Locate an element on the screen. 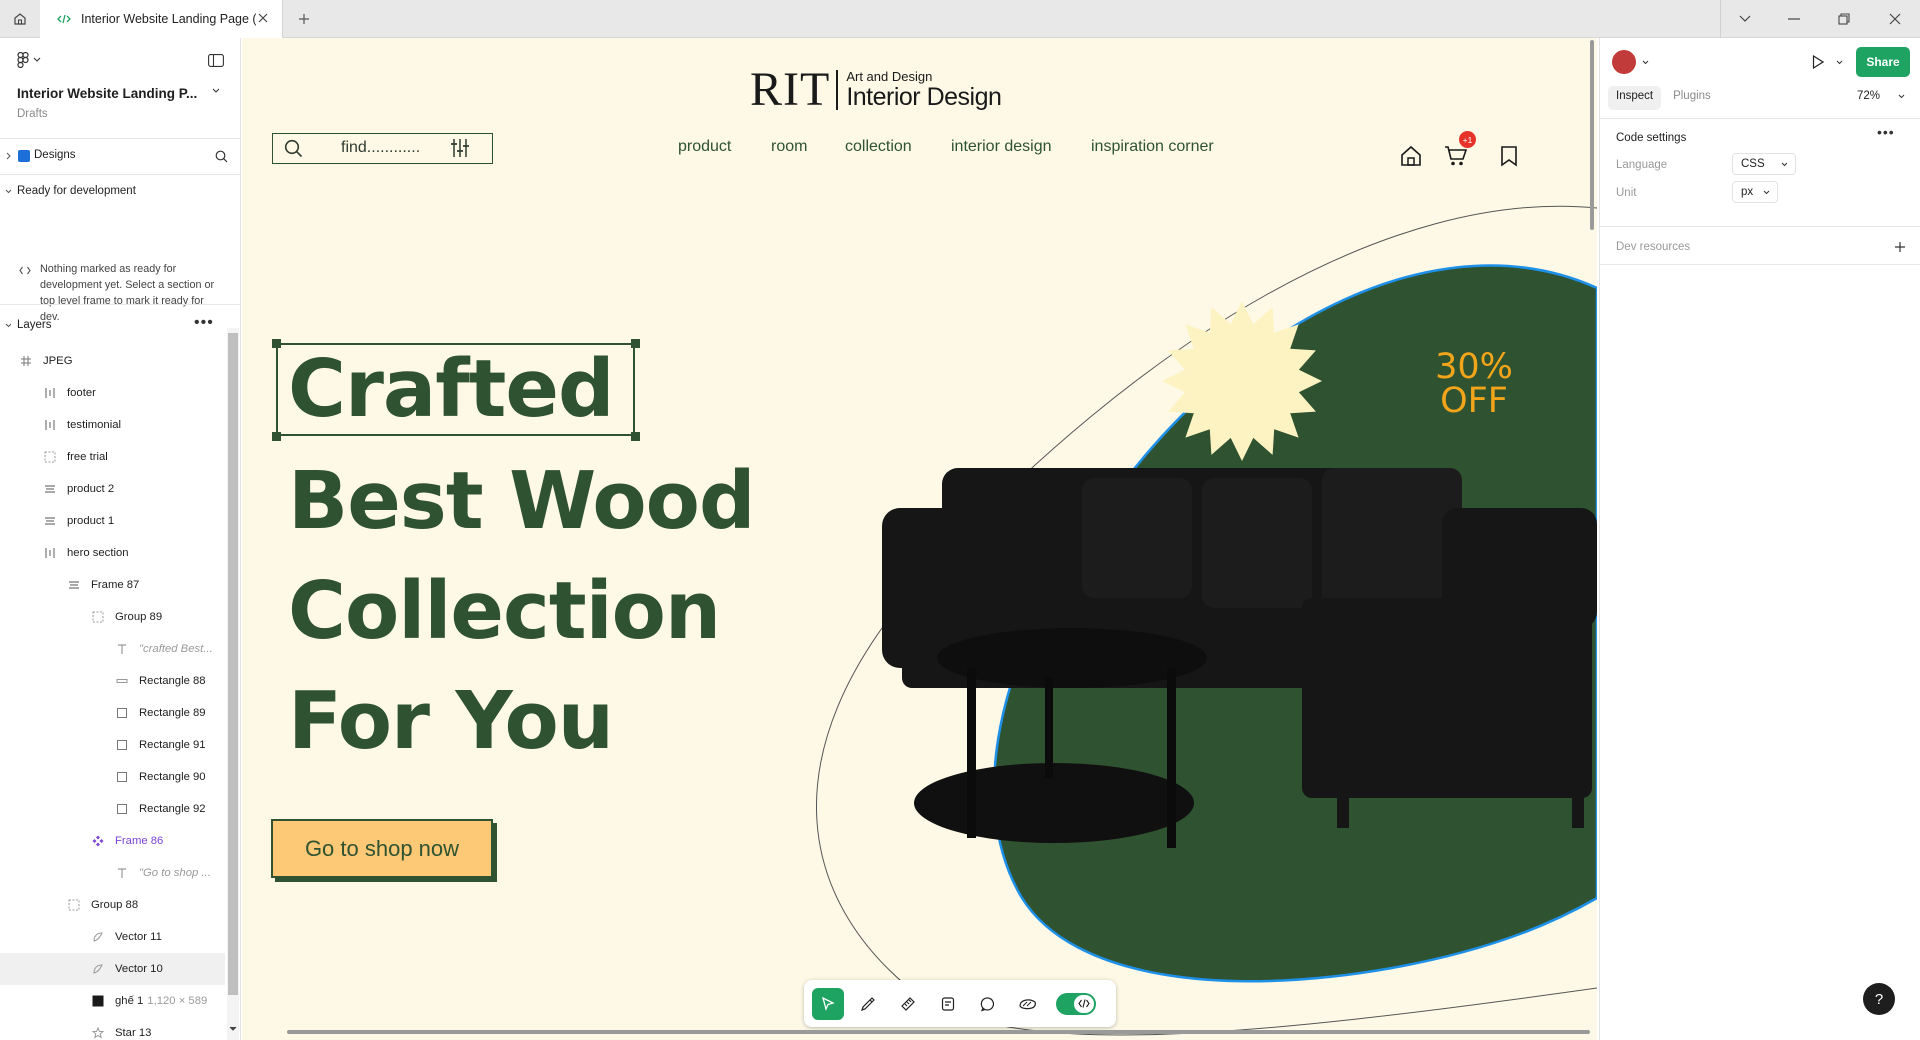 This screenshot has height=1040, width=1920. main-menu-button is located at coordinates (29, 60).